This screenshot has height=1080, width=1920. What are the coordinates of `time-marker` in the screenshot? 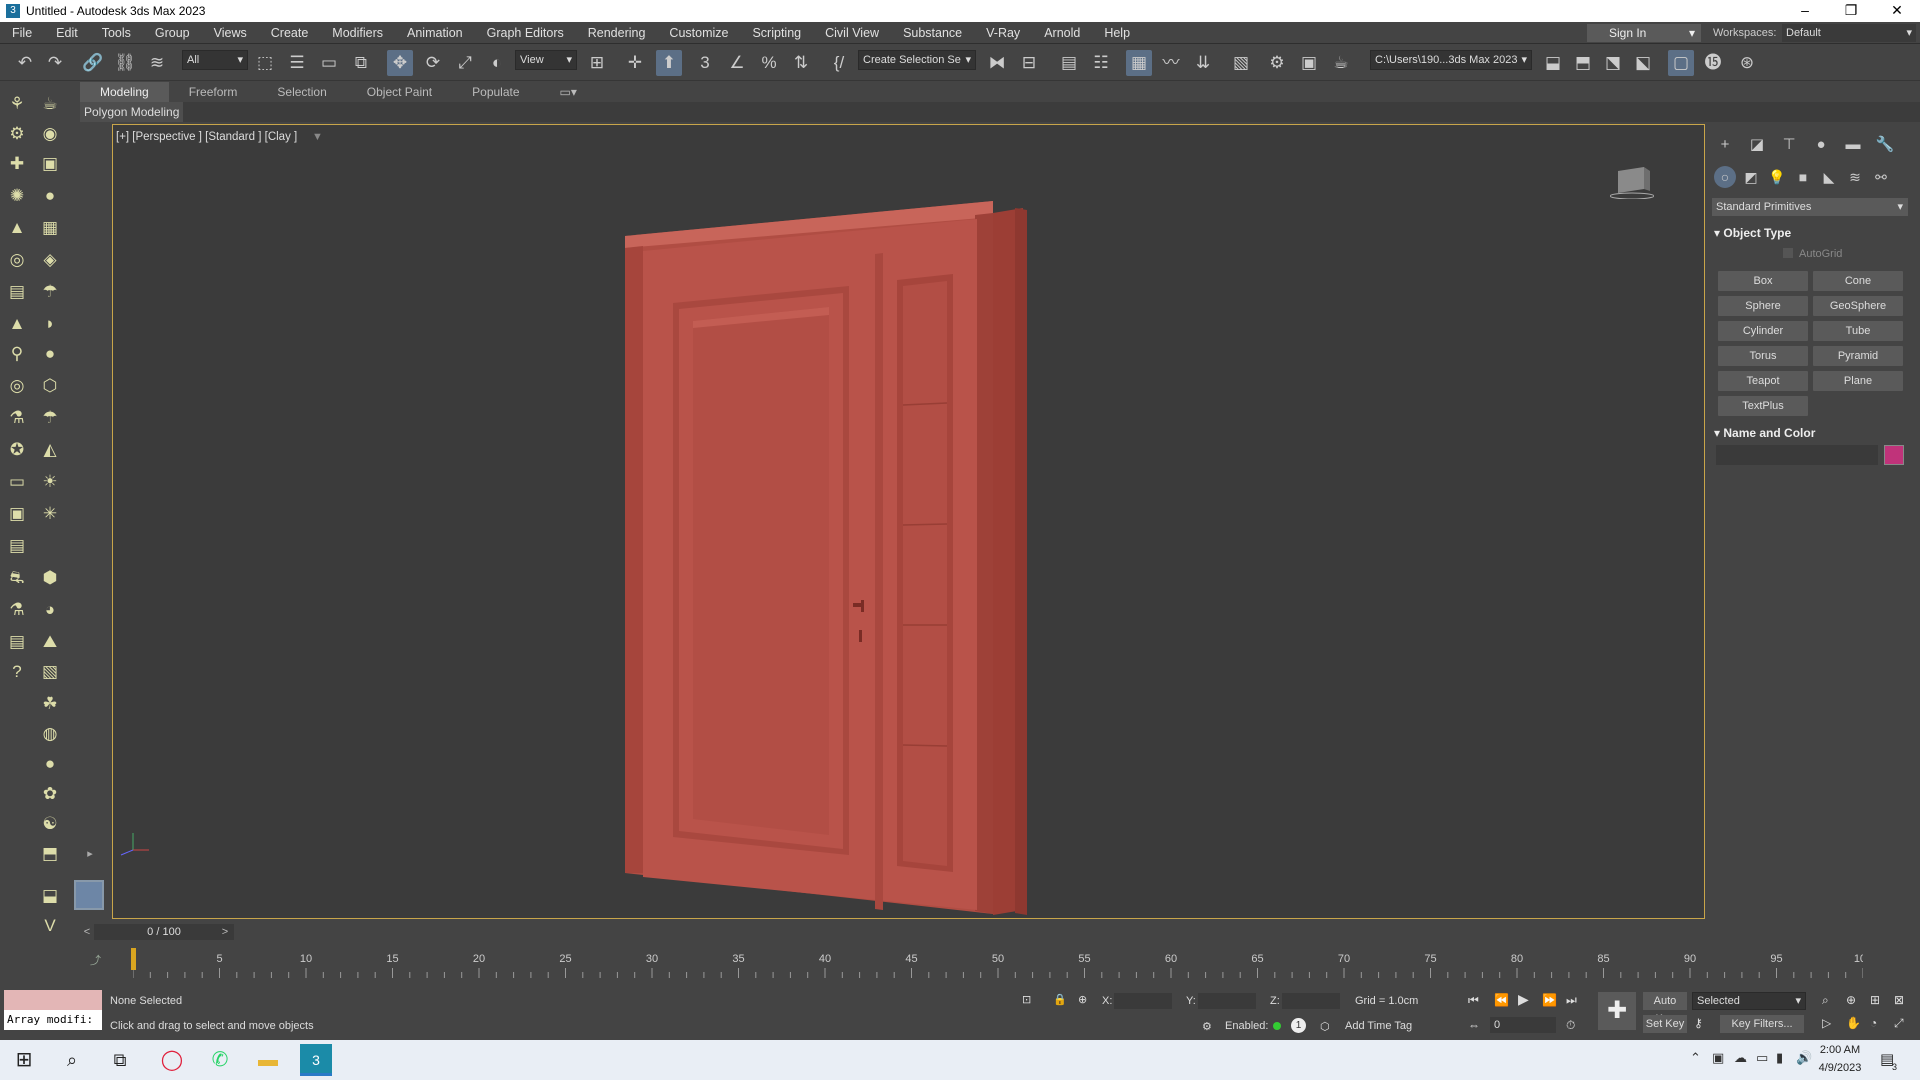 It's located at (133, 959).